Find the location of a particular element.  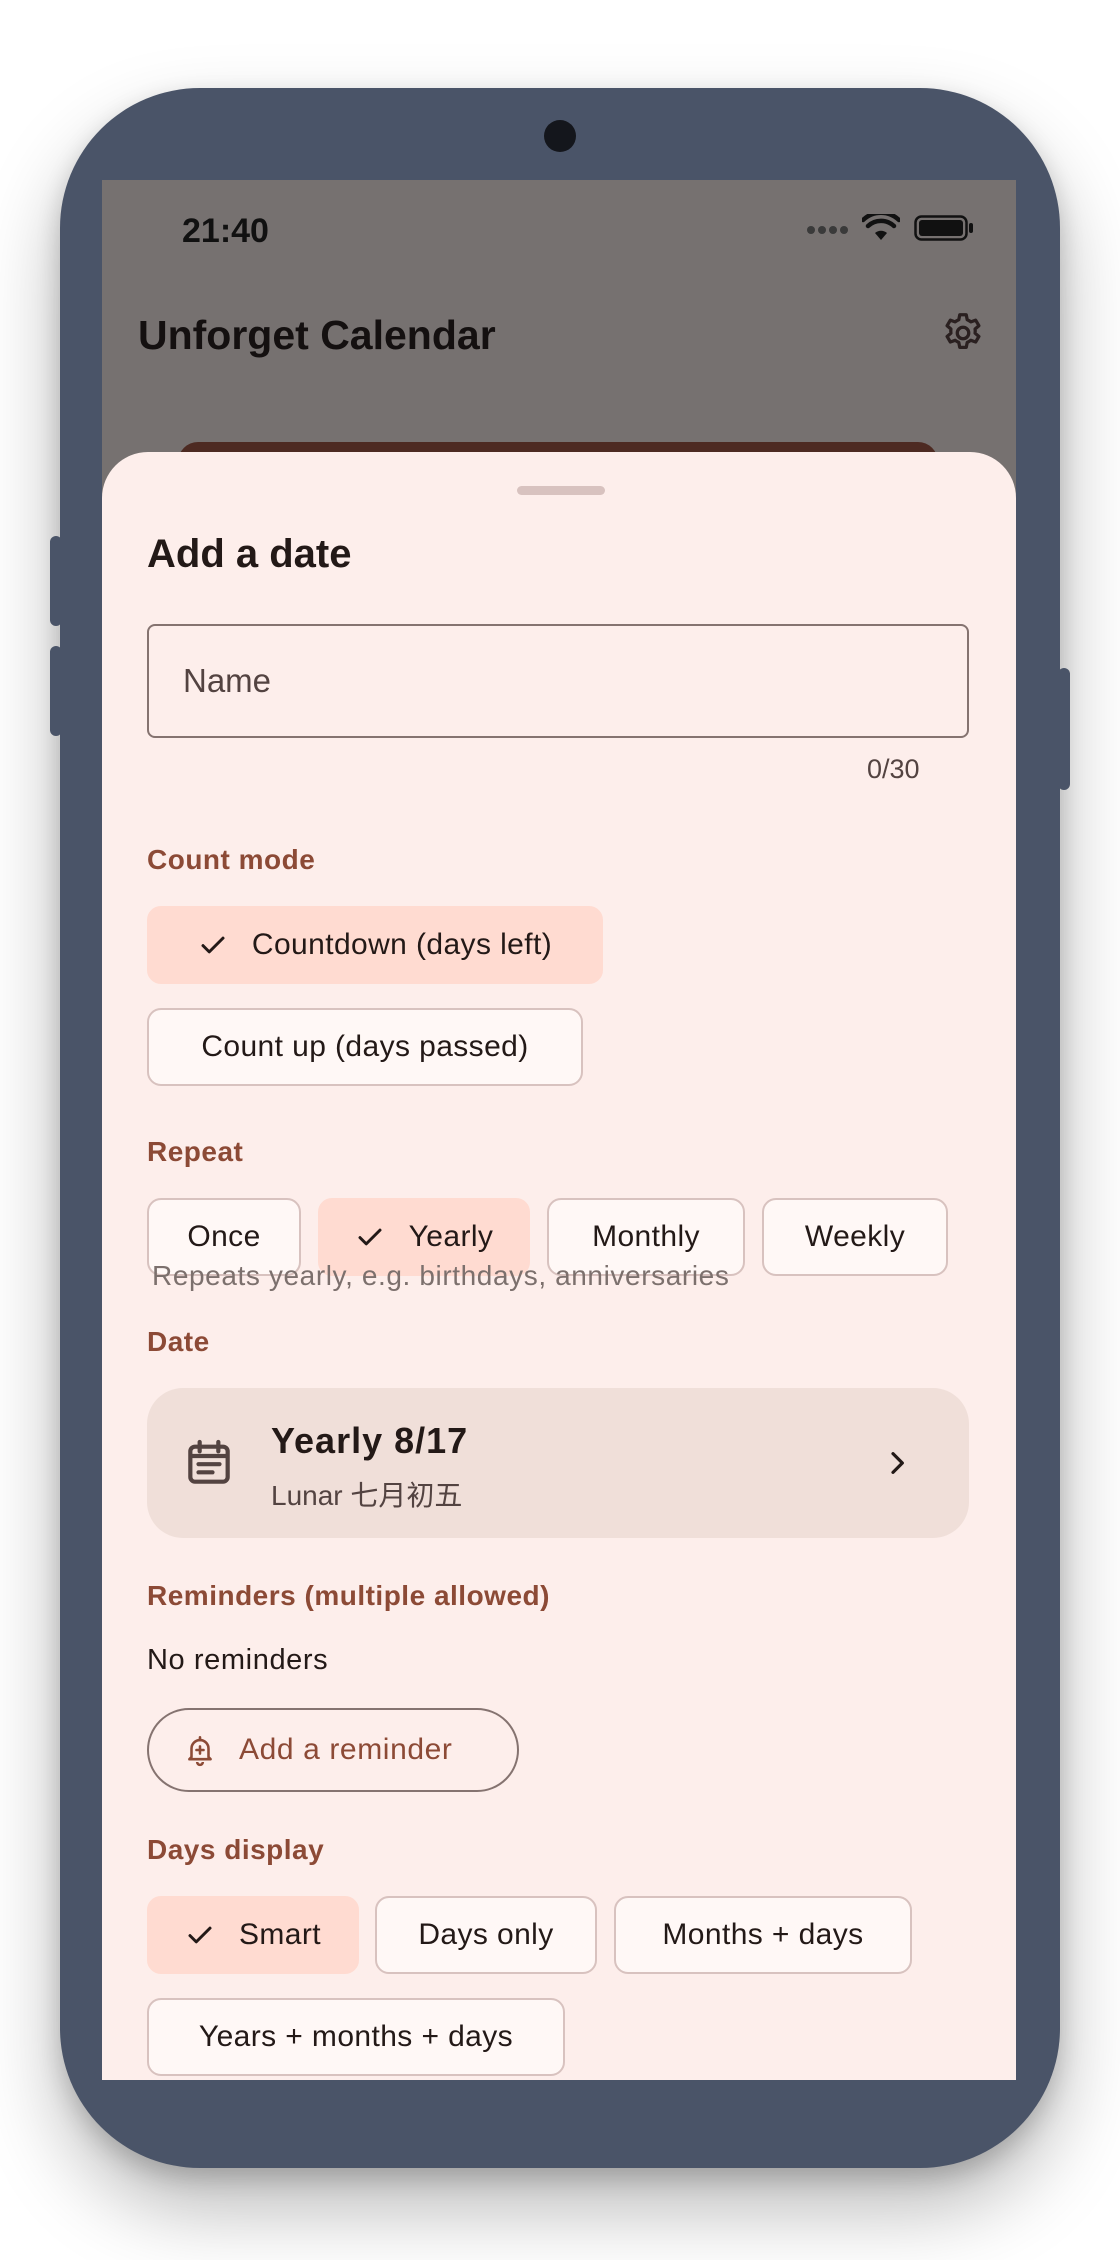

wifi-icon is located at coordinates (881, 228).